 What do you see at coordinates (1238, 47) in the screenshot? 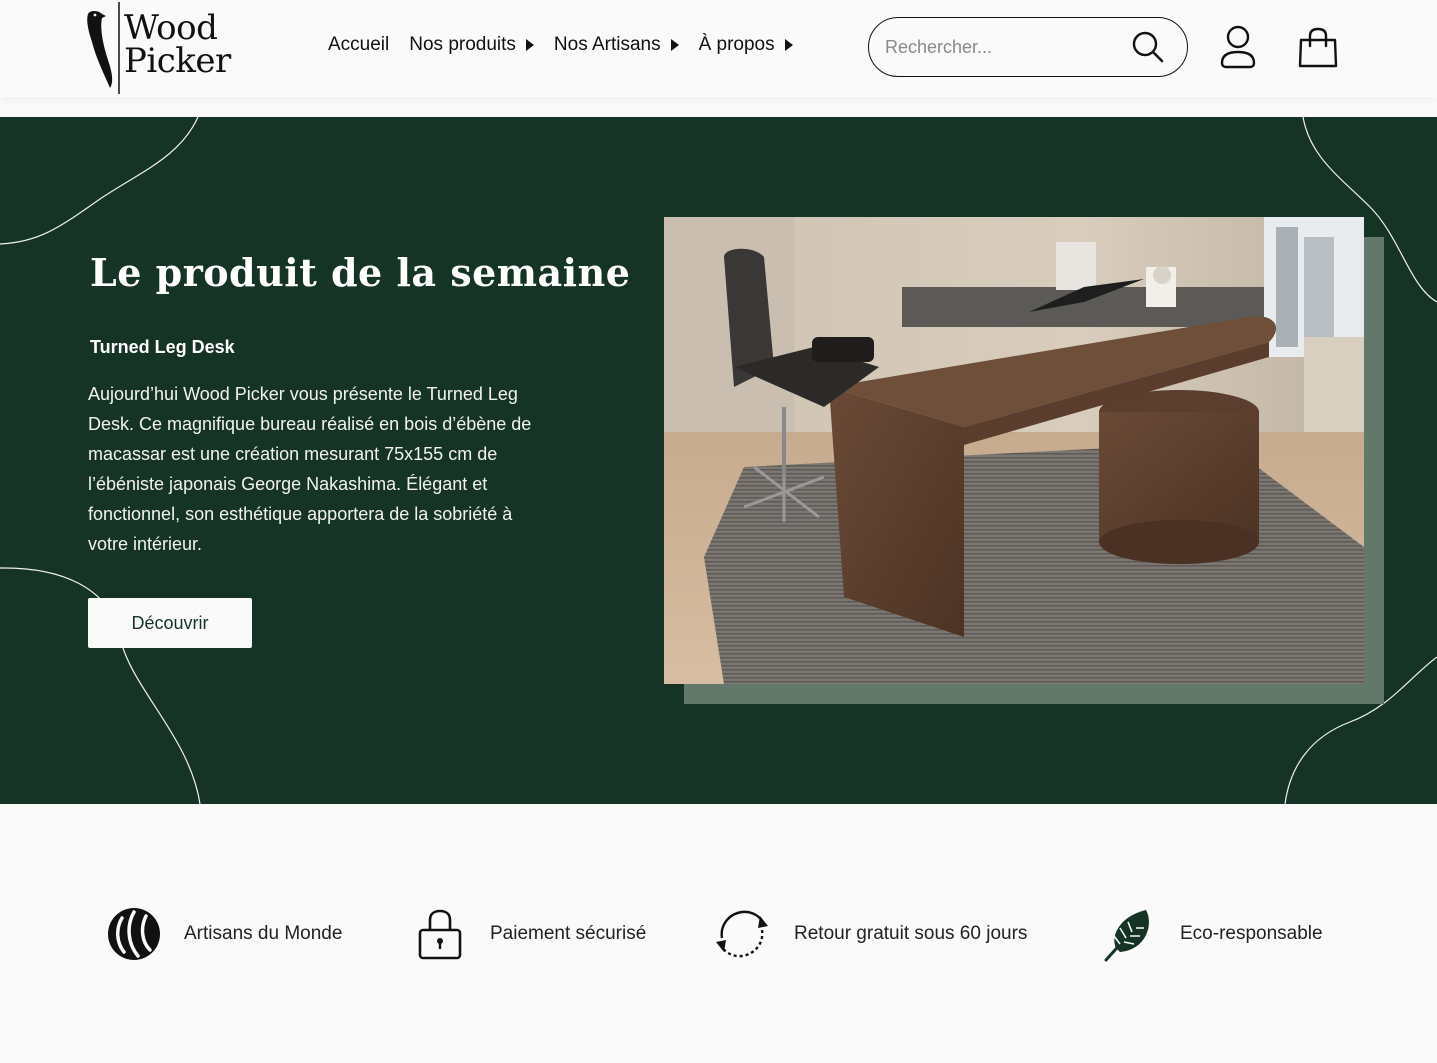
I see `user-account-icon` at bounding box center [1238, 47].